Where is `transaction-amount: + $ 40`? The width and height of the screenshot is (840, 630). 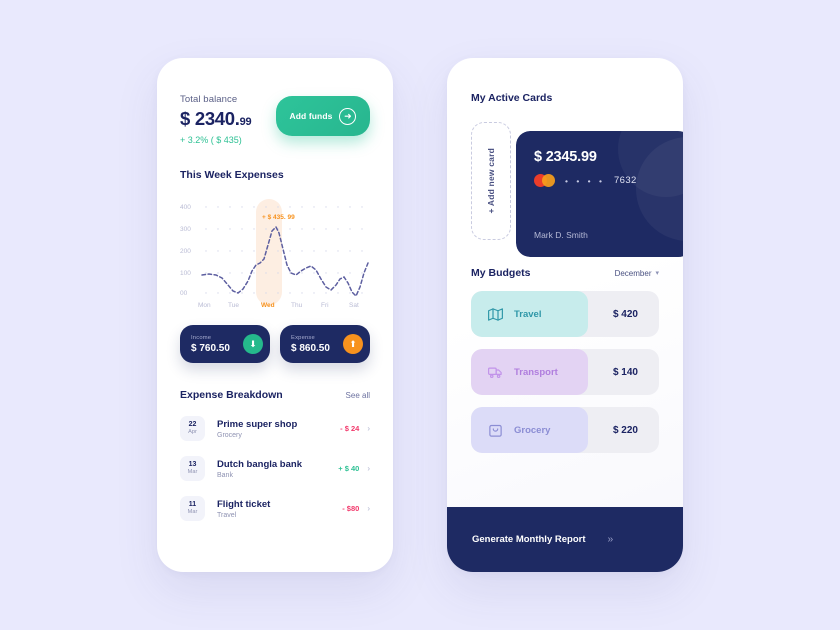 transaction-amount: + $ 40 is located at coordinates (349, 468).